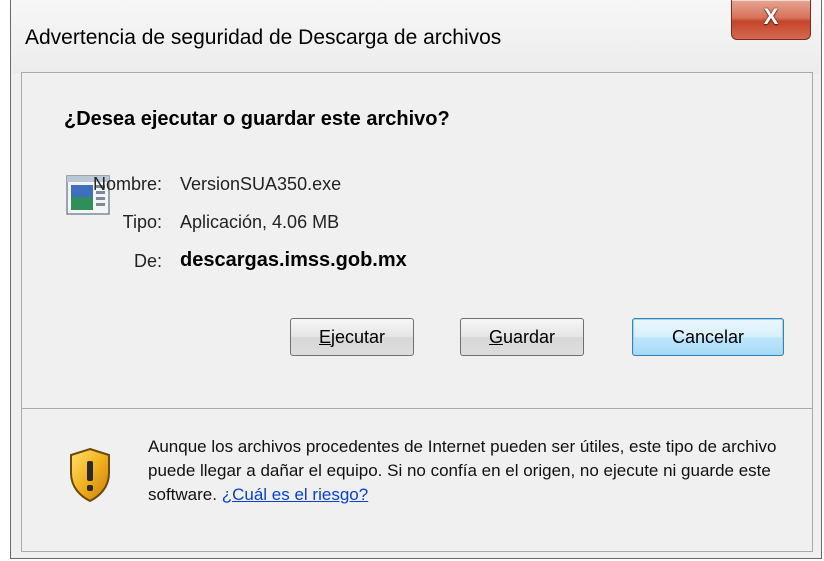  I want to click on close-button: X, so click(771, 20).